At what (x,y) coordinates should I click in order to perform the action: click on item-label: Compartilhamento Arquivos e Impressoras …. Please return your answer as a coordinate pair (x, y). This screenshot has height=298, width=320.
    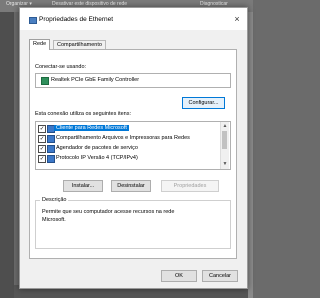
    Looking at the image, I should click on (123, 138).